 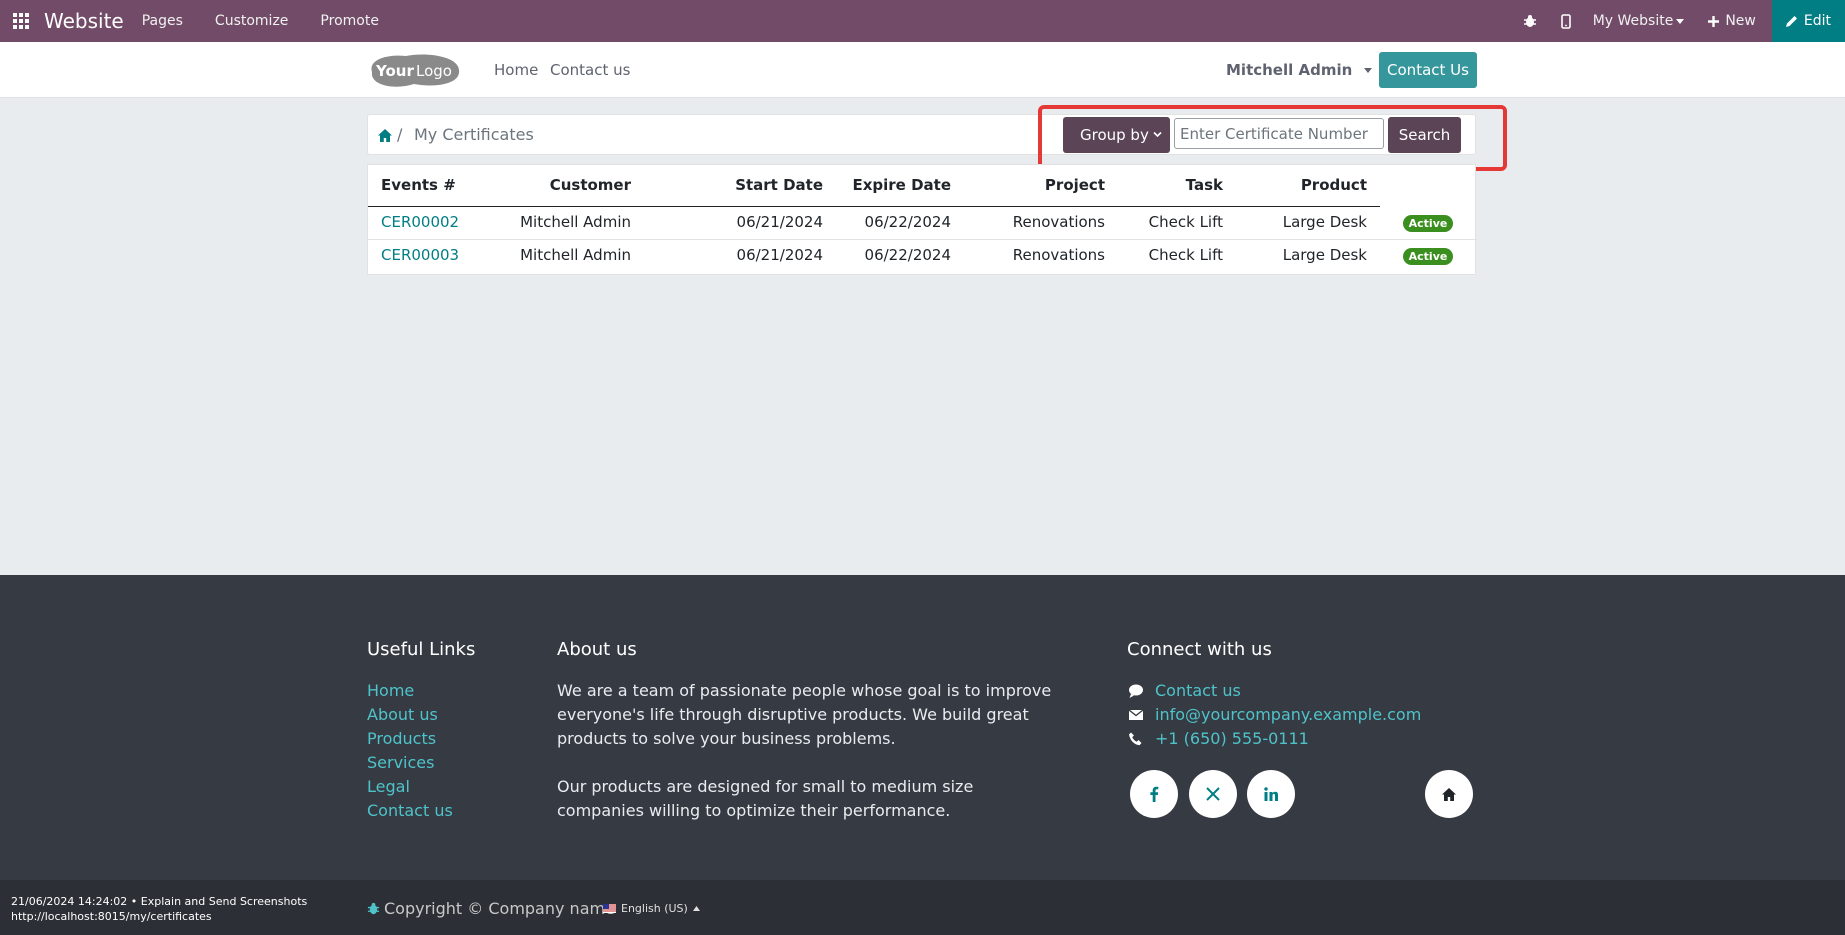 I want to click on language-label: English (US), so click(x=654, y=908).